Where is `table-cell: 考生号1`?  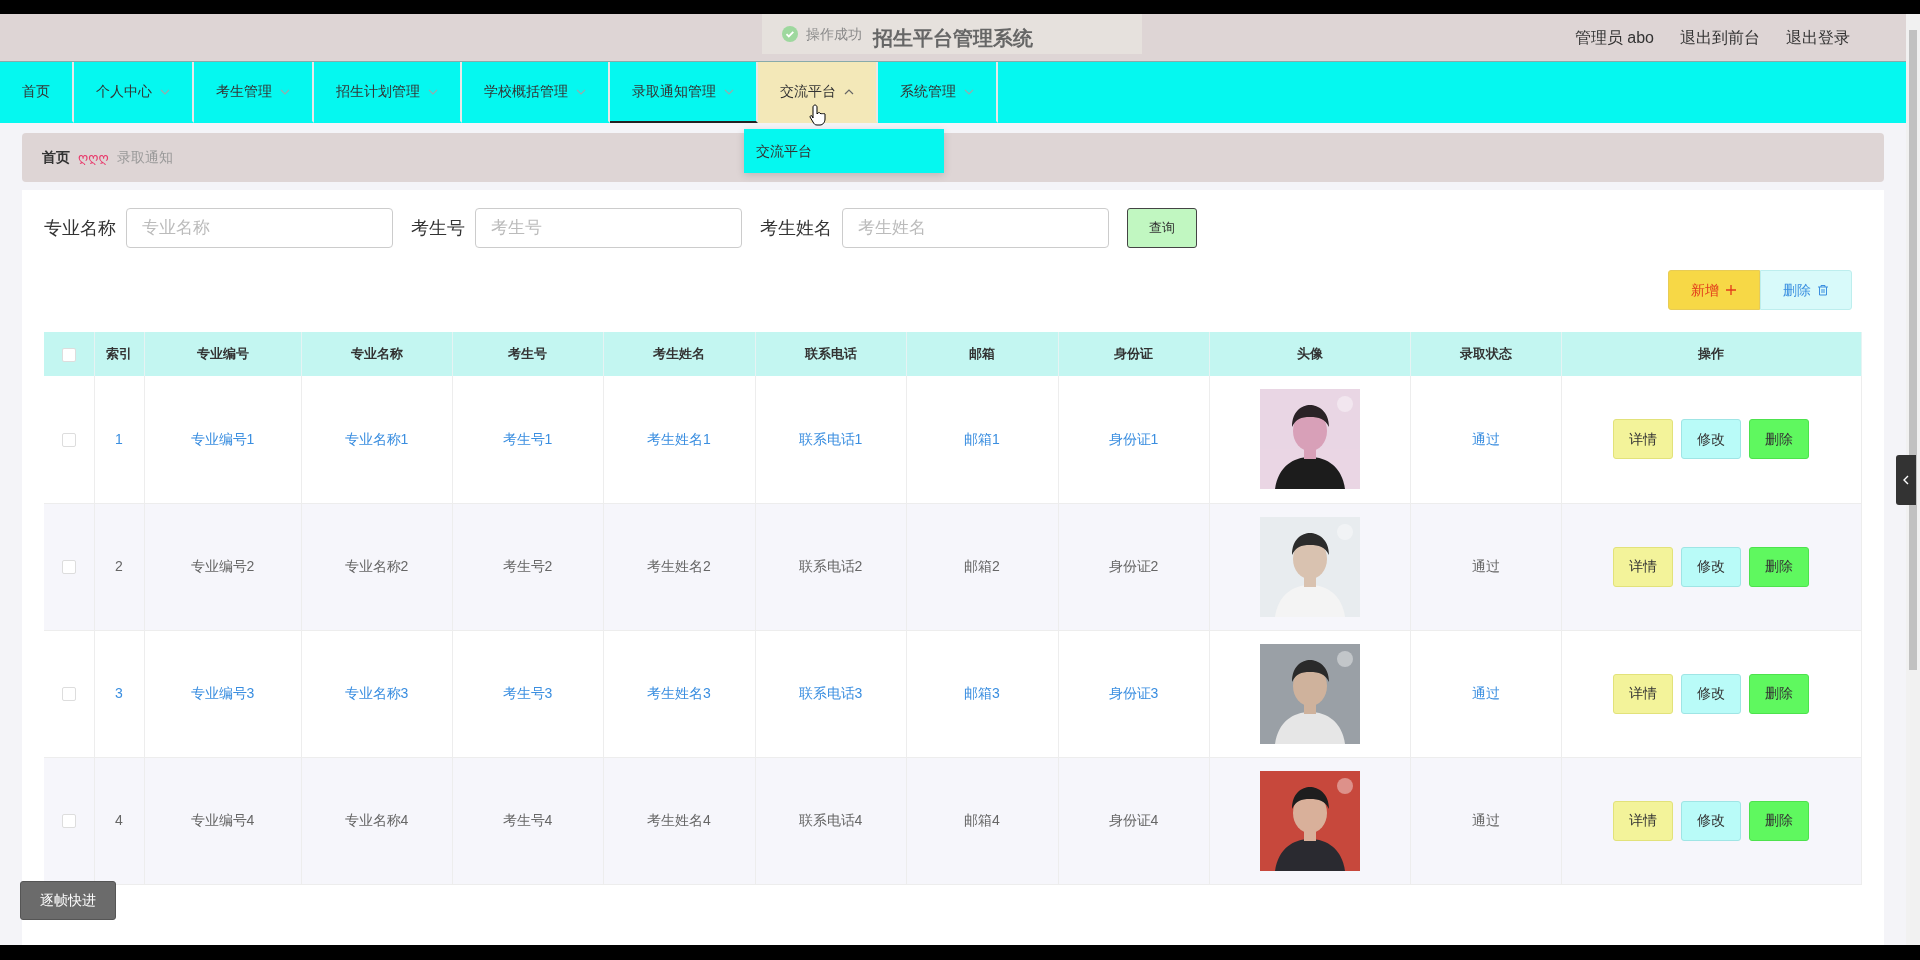 table-cell: 考生号1 is located at coordinates (527, 438).